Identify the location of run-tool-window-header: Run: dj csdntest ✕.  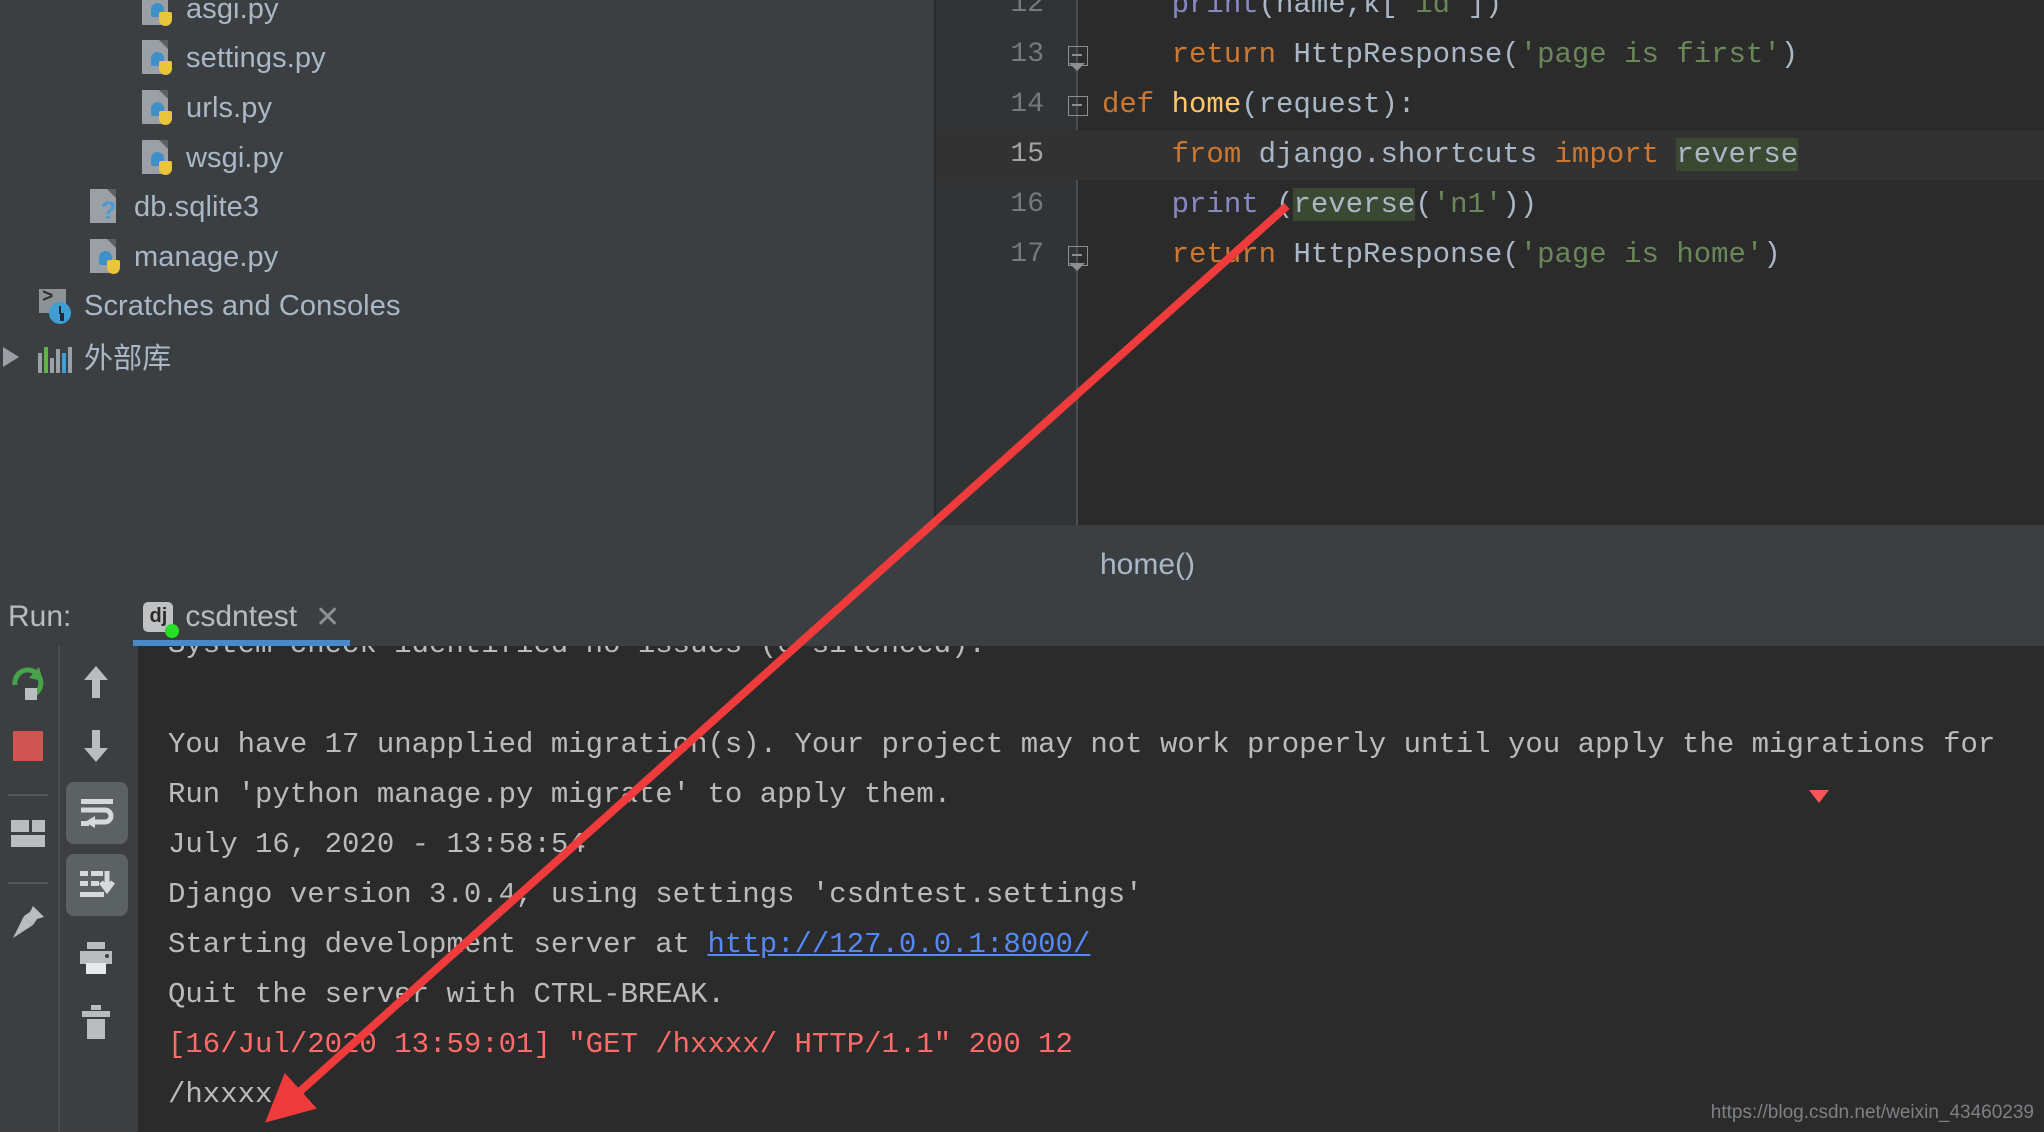
(1022, 617).